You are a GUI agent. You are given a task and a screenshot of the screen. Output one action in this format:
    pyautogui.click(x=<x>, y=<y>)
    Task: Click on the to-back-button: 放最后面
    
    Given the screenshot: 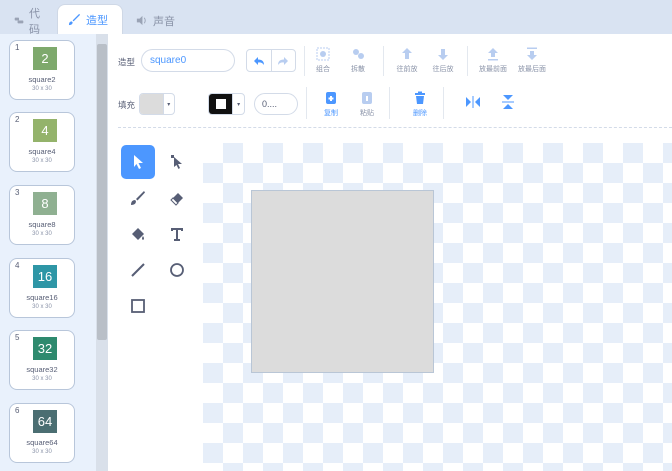 What is the action you would take?
    pyautogui.click(x=532, y=60)
    